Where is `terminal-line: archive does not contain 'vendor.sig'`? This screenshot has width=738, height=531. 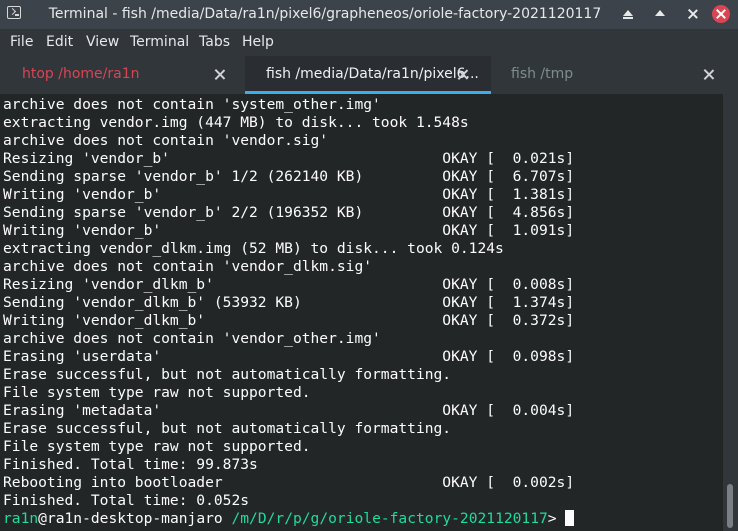 terminal-line: archive does not contain 'vendor.sig' is located at coordinates (166, 140).